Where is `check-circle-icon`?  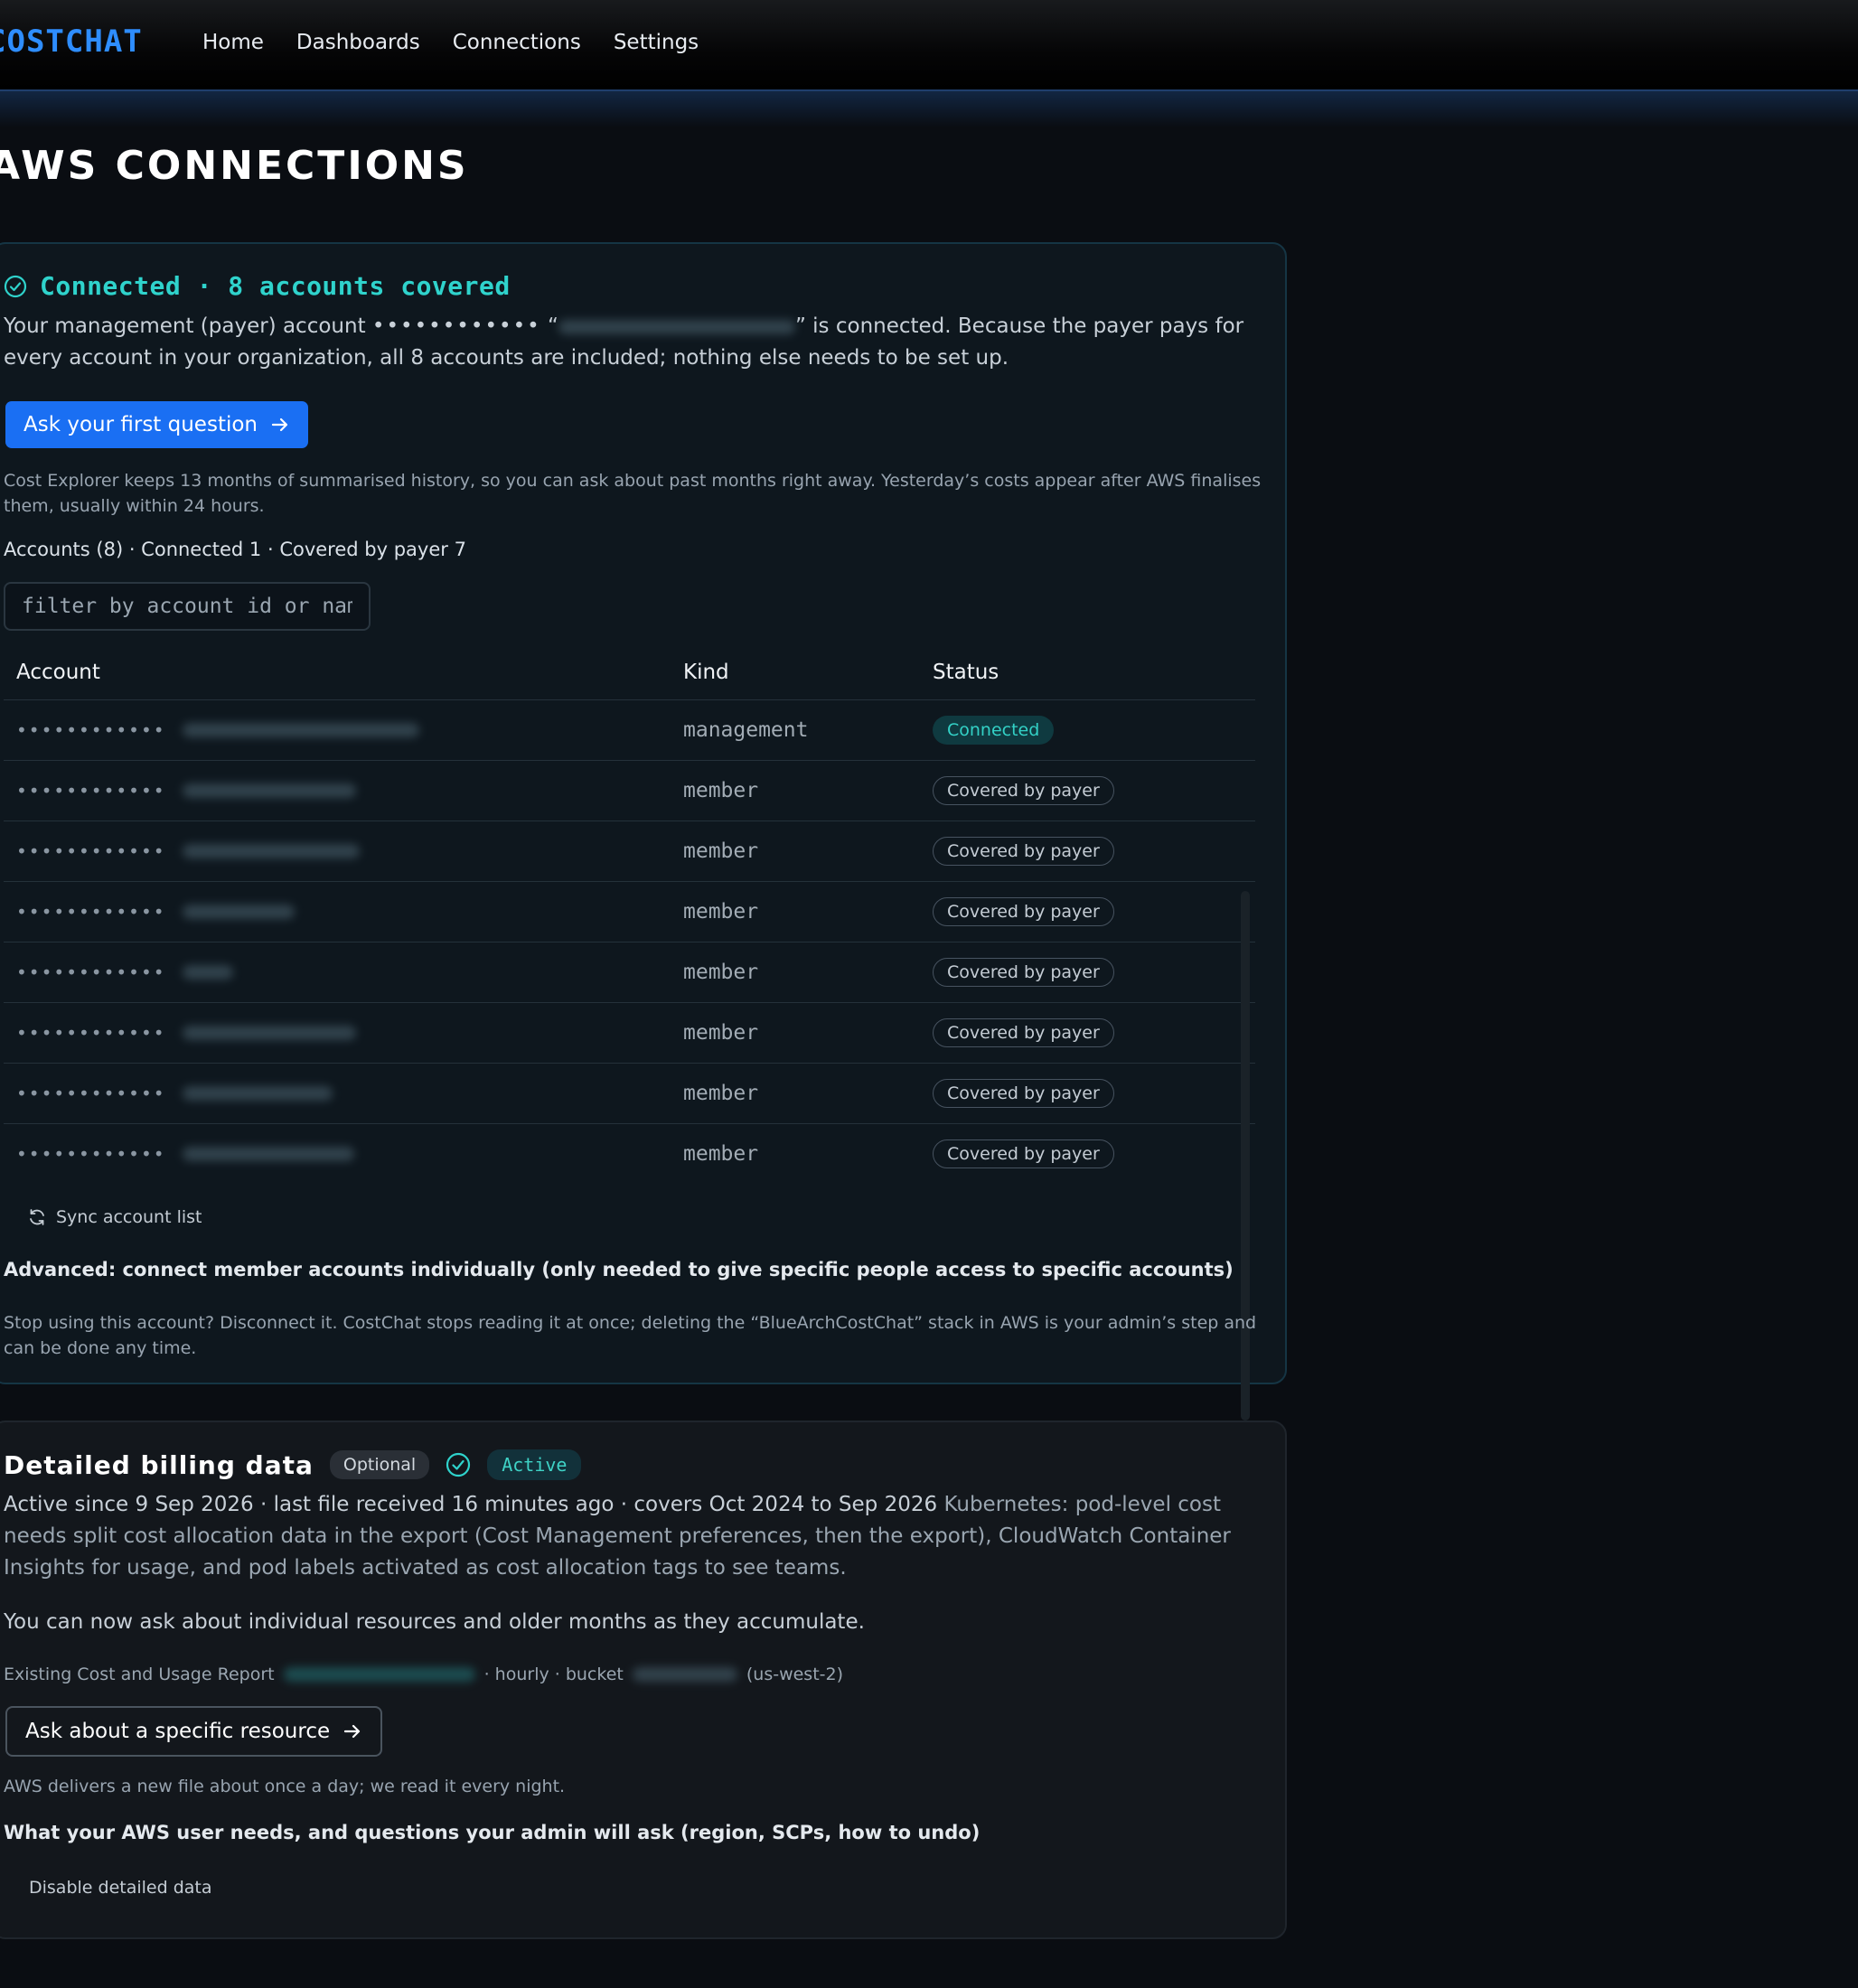 check-circle-icon is located at coordinates (458, 1464).